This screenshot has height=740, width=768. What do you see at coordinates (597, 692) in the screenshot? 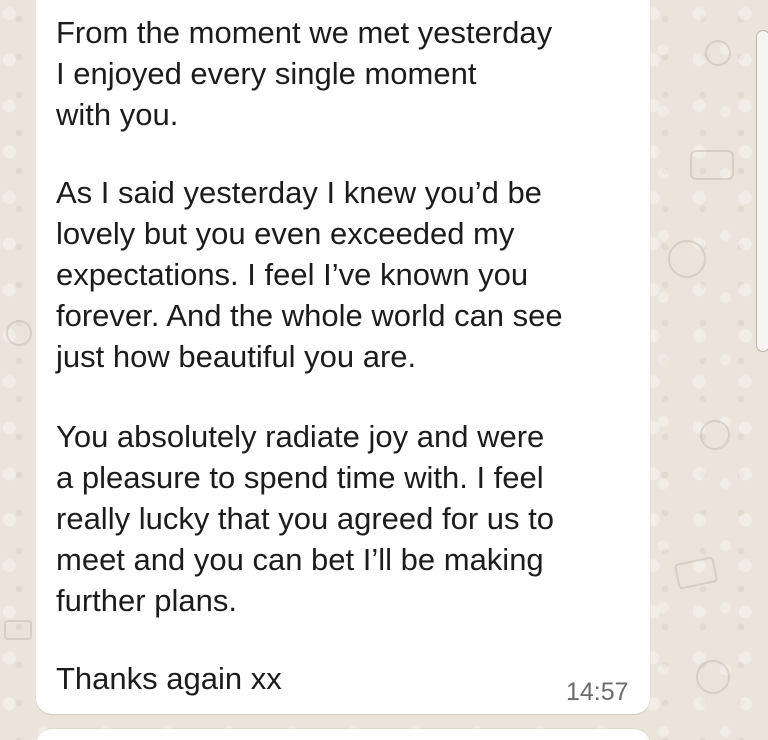
I see `message-timestamp: 14:57` at bounding box center [597, 692].